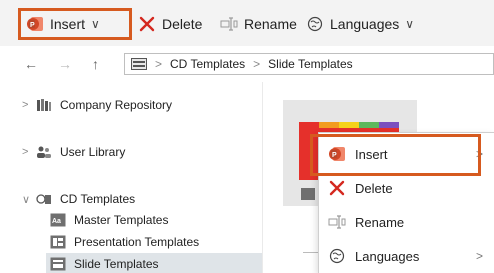 Image resolution: width=494 pixels, height=273 pixels. Describe the element at coordinates (65, 64) in the screenshot. I see `forward-arrow-icon: →` at that location.